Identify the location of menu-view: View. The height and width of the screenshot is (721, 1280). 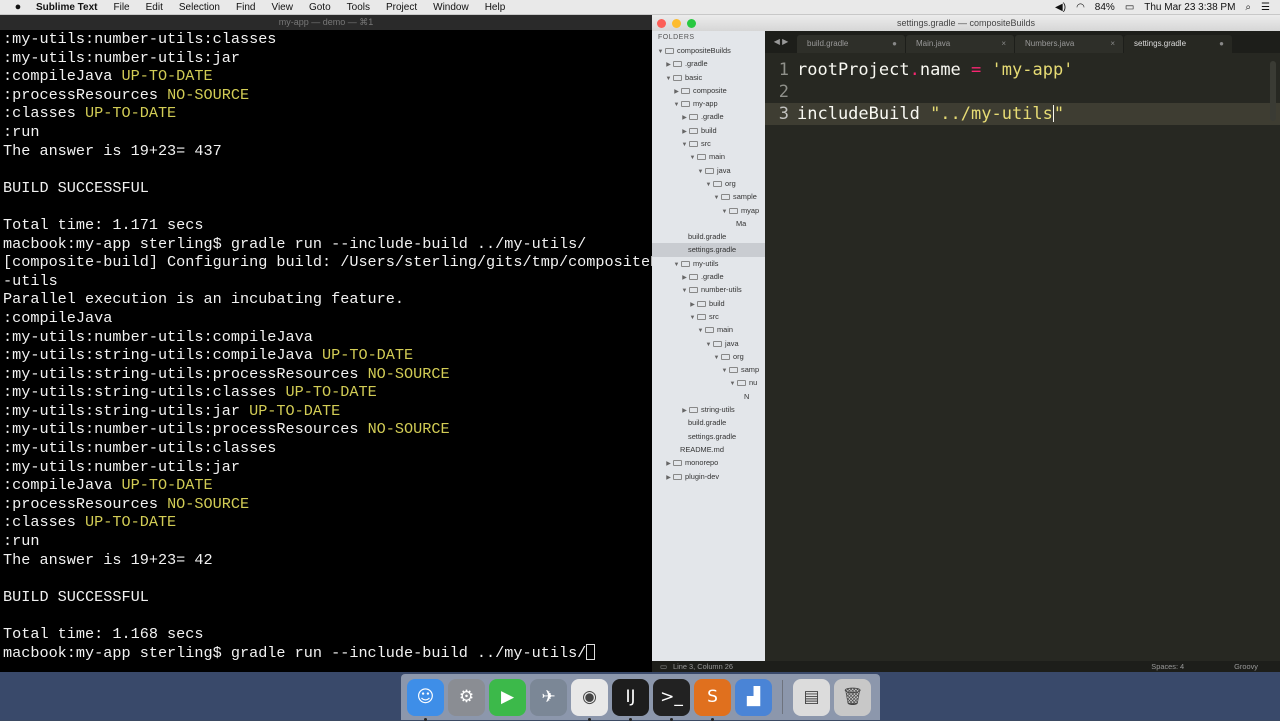
(282, 7).